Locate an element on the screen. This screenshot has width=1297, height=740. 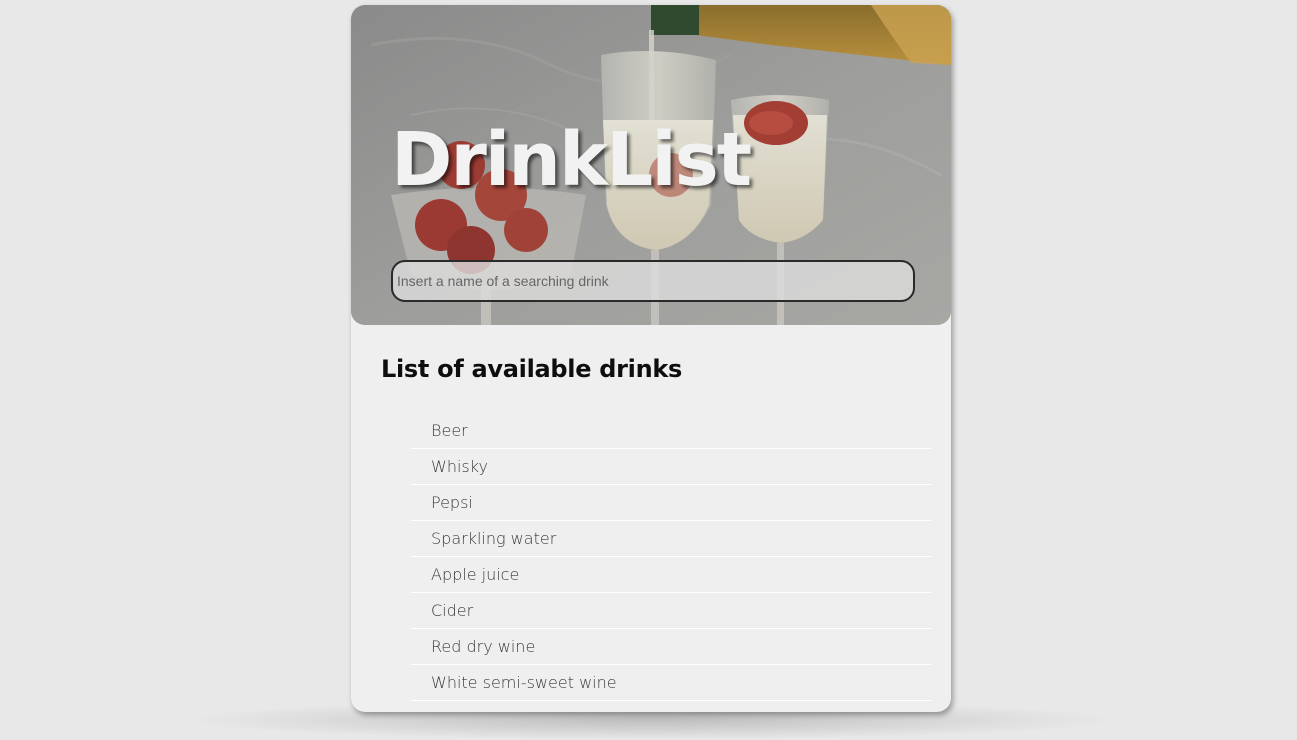
list-item: Cider is located at coordinates (671, 611).